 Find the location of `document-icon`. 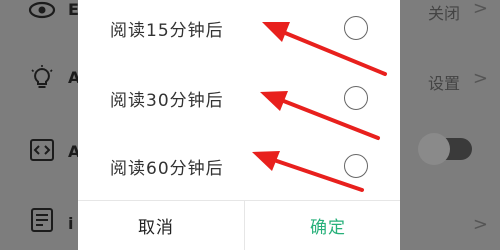

document-icon is located at coordinates (42, 220).